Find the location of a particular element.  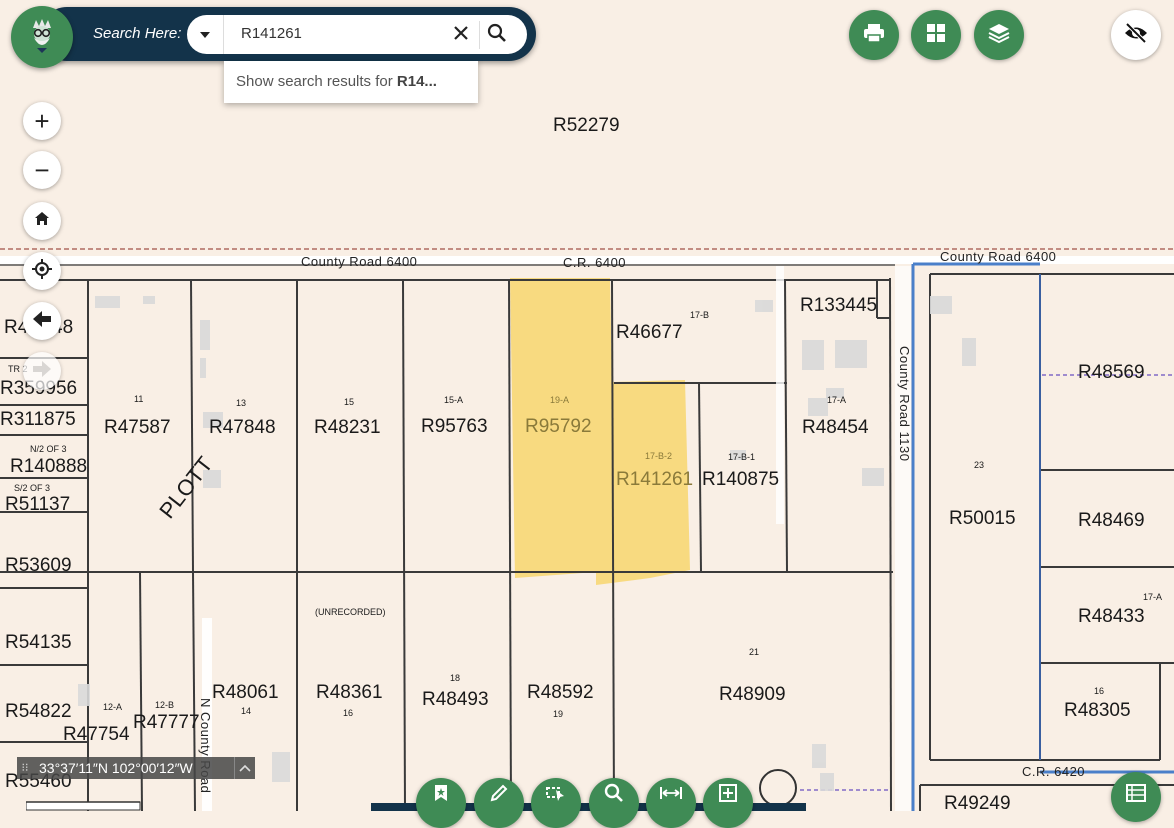

parcel-label-selected: R141261 is located at coordinates (654, 479).